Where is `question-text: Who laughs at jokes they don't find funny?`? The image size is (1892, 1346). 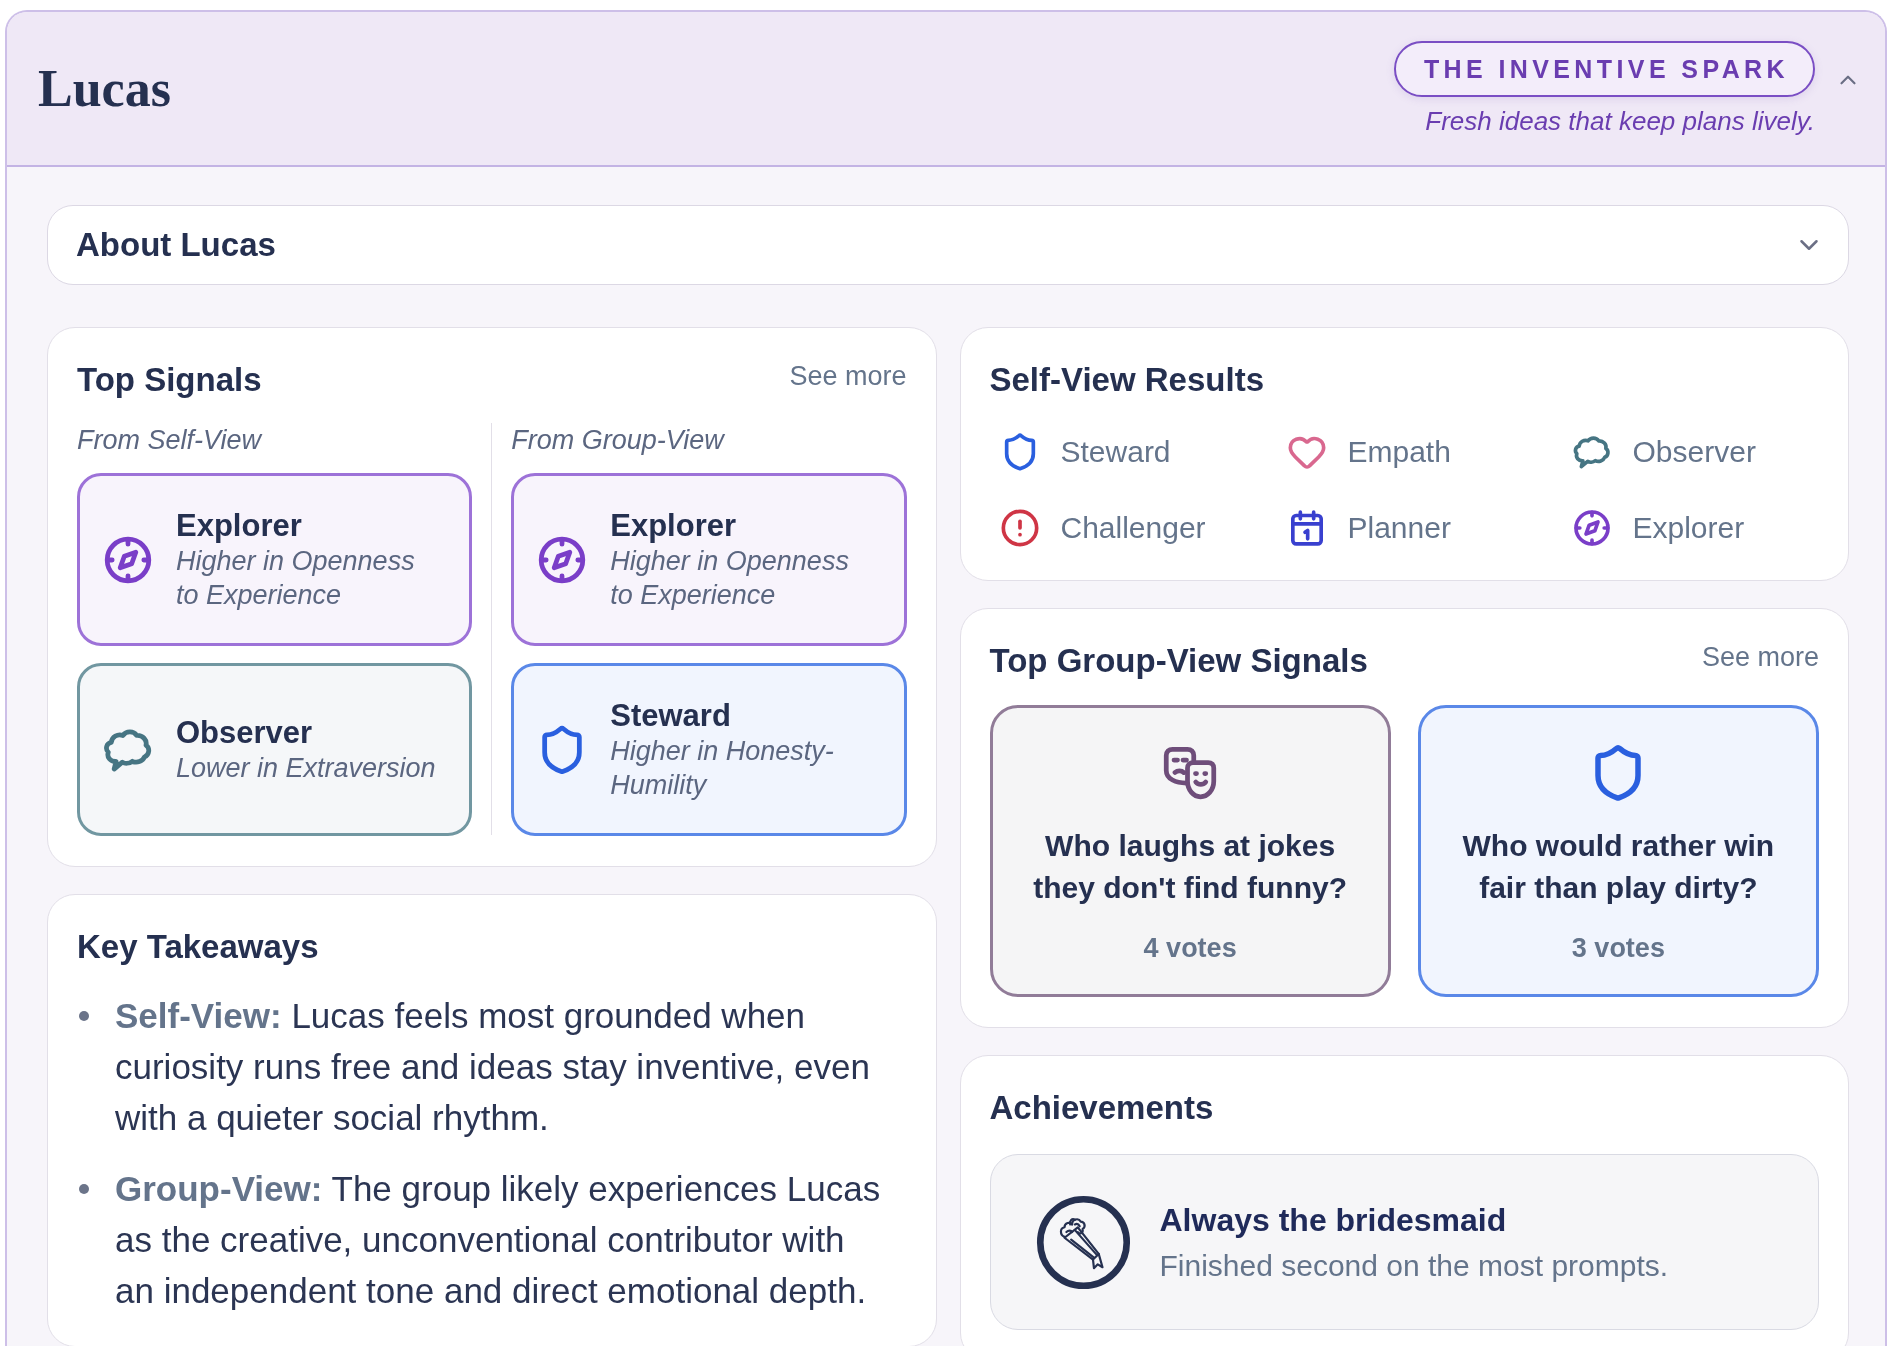
question-text: Who laughs at jokes they don't find funny? is located at coordinates (1190, 867).